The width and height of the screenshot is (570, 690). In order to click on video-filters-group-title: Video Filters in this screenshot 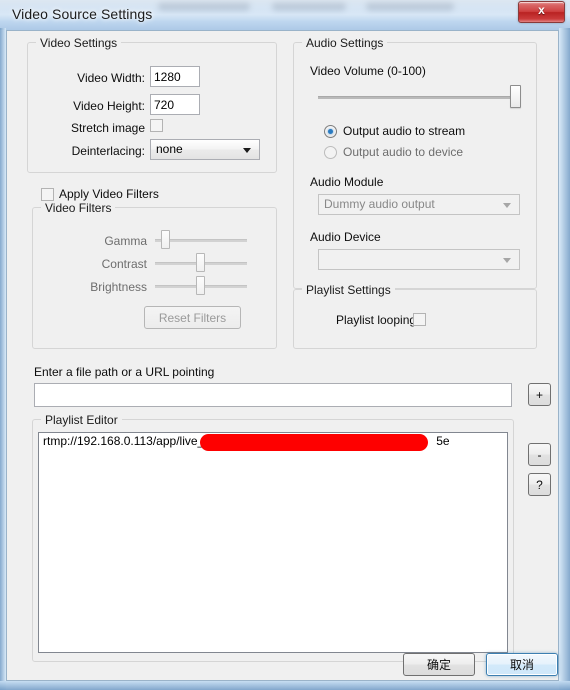, I will do `click(78, 208)`.